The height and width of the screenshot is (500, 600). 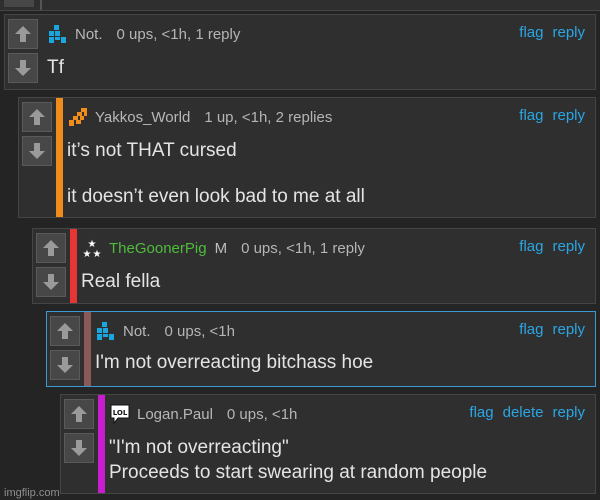 What do you see at coordinates (19, 3) in the screenshot?
I see `previous-downvote-edge` at bounding box center [19, 3].